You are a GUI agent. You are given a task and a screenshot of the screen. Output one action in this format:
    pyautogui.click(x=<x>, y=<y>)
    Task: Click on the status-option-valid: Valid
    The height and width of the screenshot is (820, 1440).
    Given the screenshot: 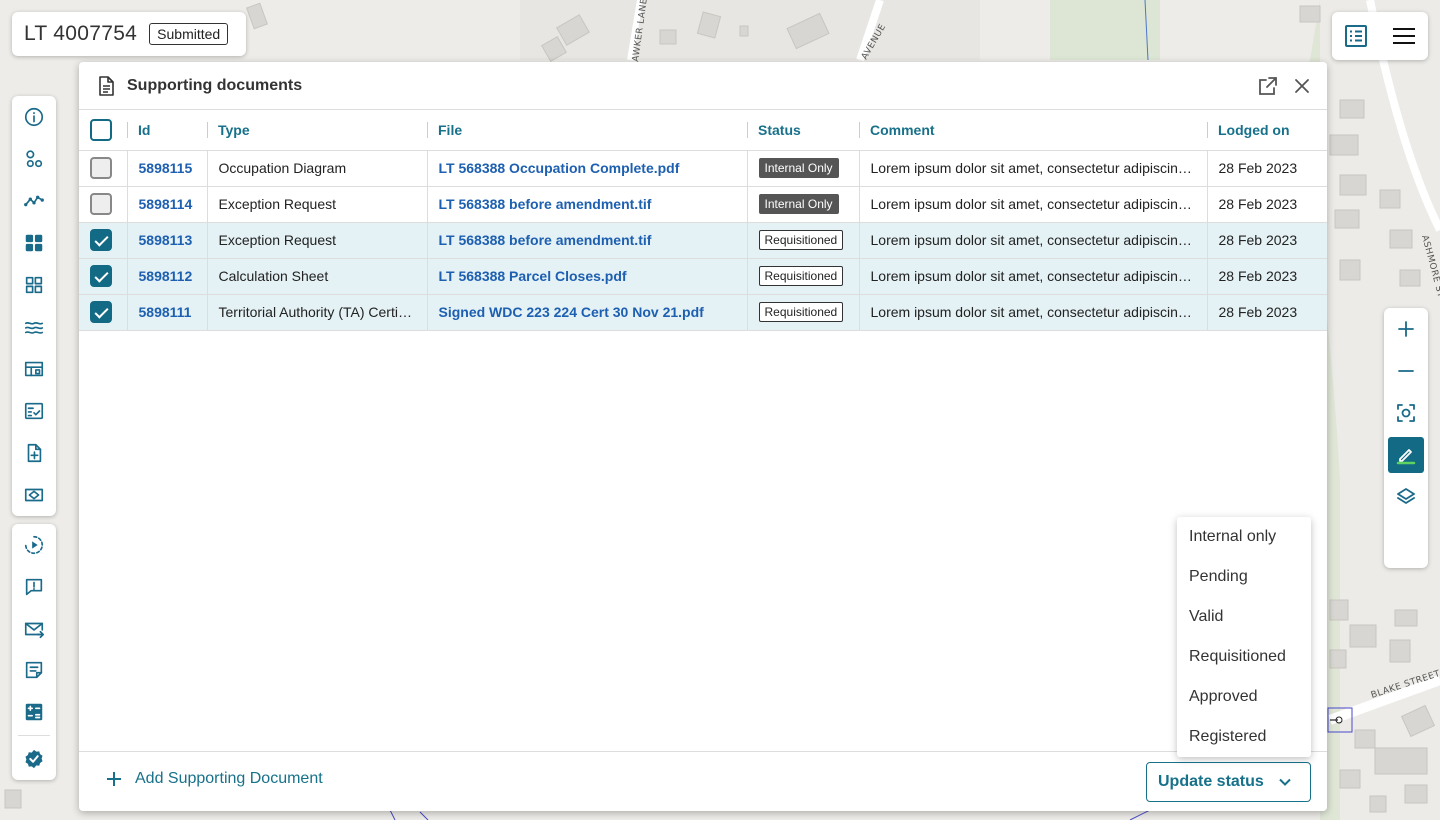 What is the action you would take?
    pyautogui.click(x=1244, y=617)
    